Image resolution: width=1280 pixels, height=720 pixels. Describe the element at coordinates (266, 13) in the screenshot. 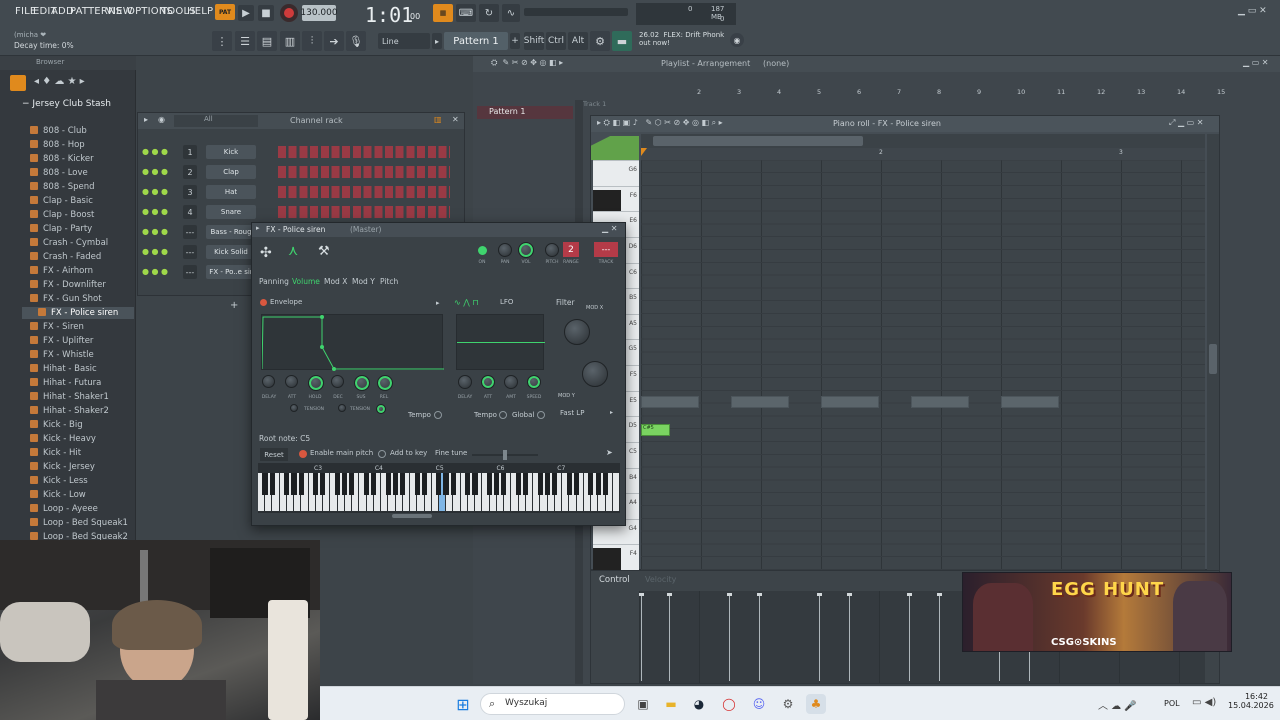

I see `stop-button: ■` at that location.